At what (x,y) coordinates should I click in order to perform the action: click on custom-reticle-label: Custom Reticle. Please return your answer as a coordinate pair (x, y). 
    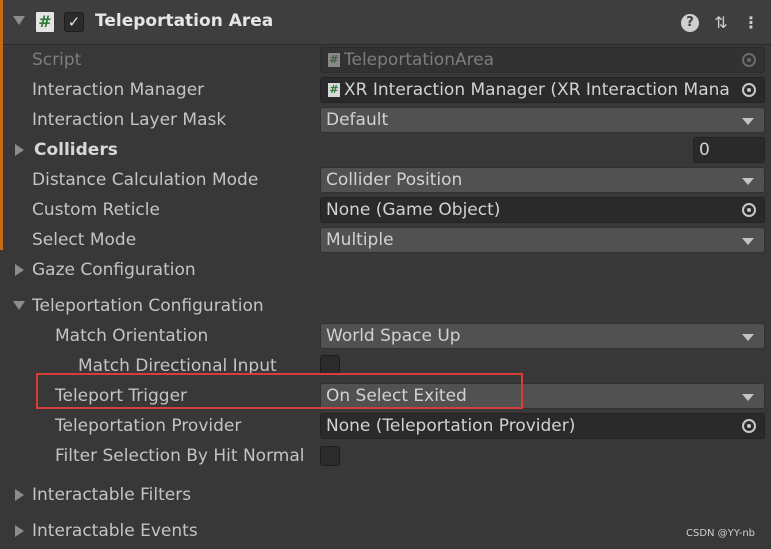
    Looking at the image, I should click on (96, 210).